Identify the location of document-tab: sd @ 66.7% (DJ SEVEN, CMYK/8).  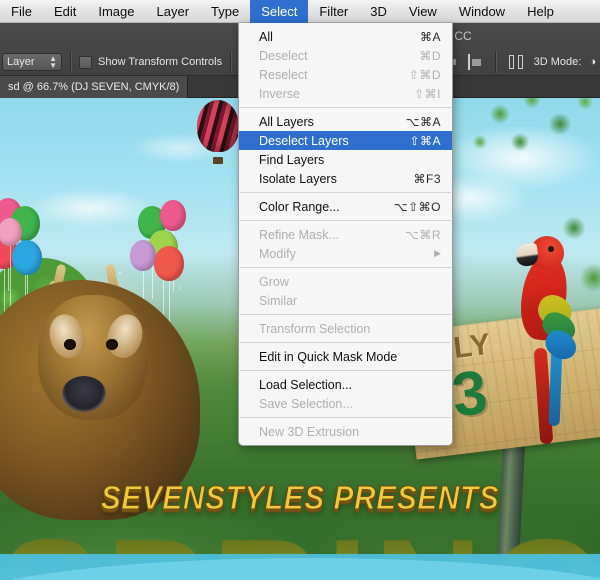
(94, 87).